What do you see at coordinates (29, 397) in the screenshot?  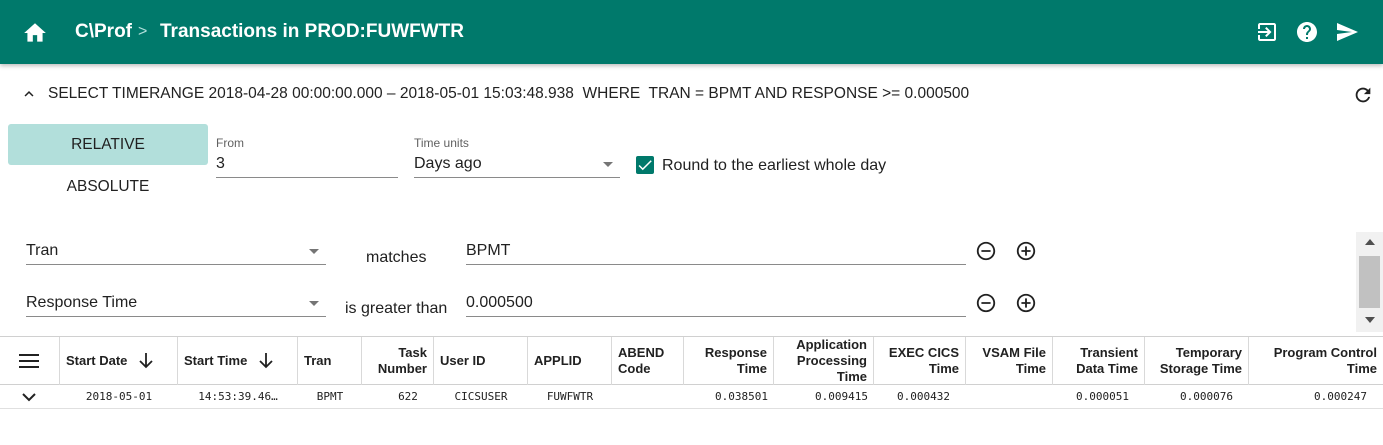 I see `chevron-down-icon` at bounding box center [29, 397].